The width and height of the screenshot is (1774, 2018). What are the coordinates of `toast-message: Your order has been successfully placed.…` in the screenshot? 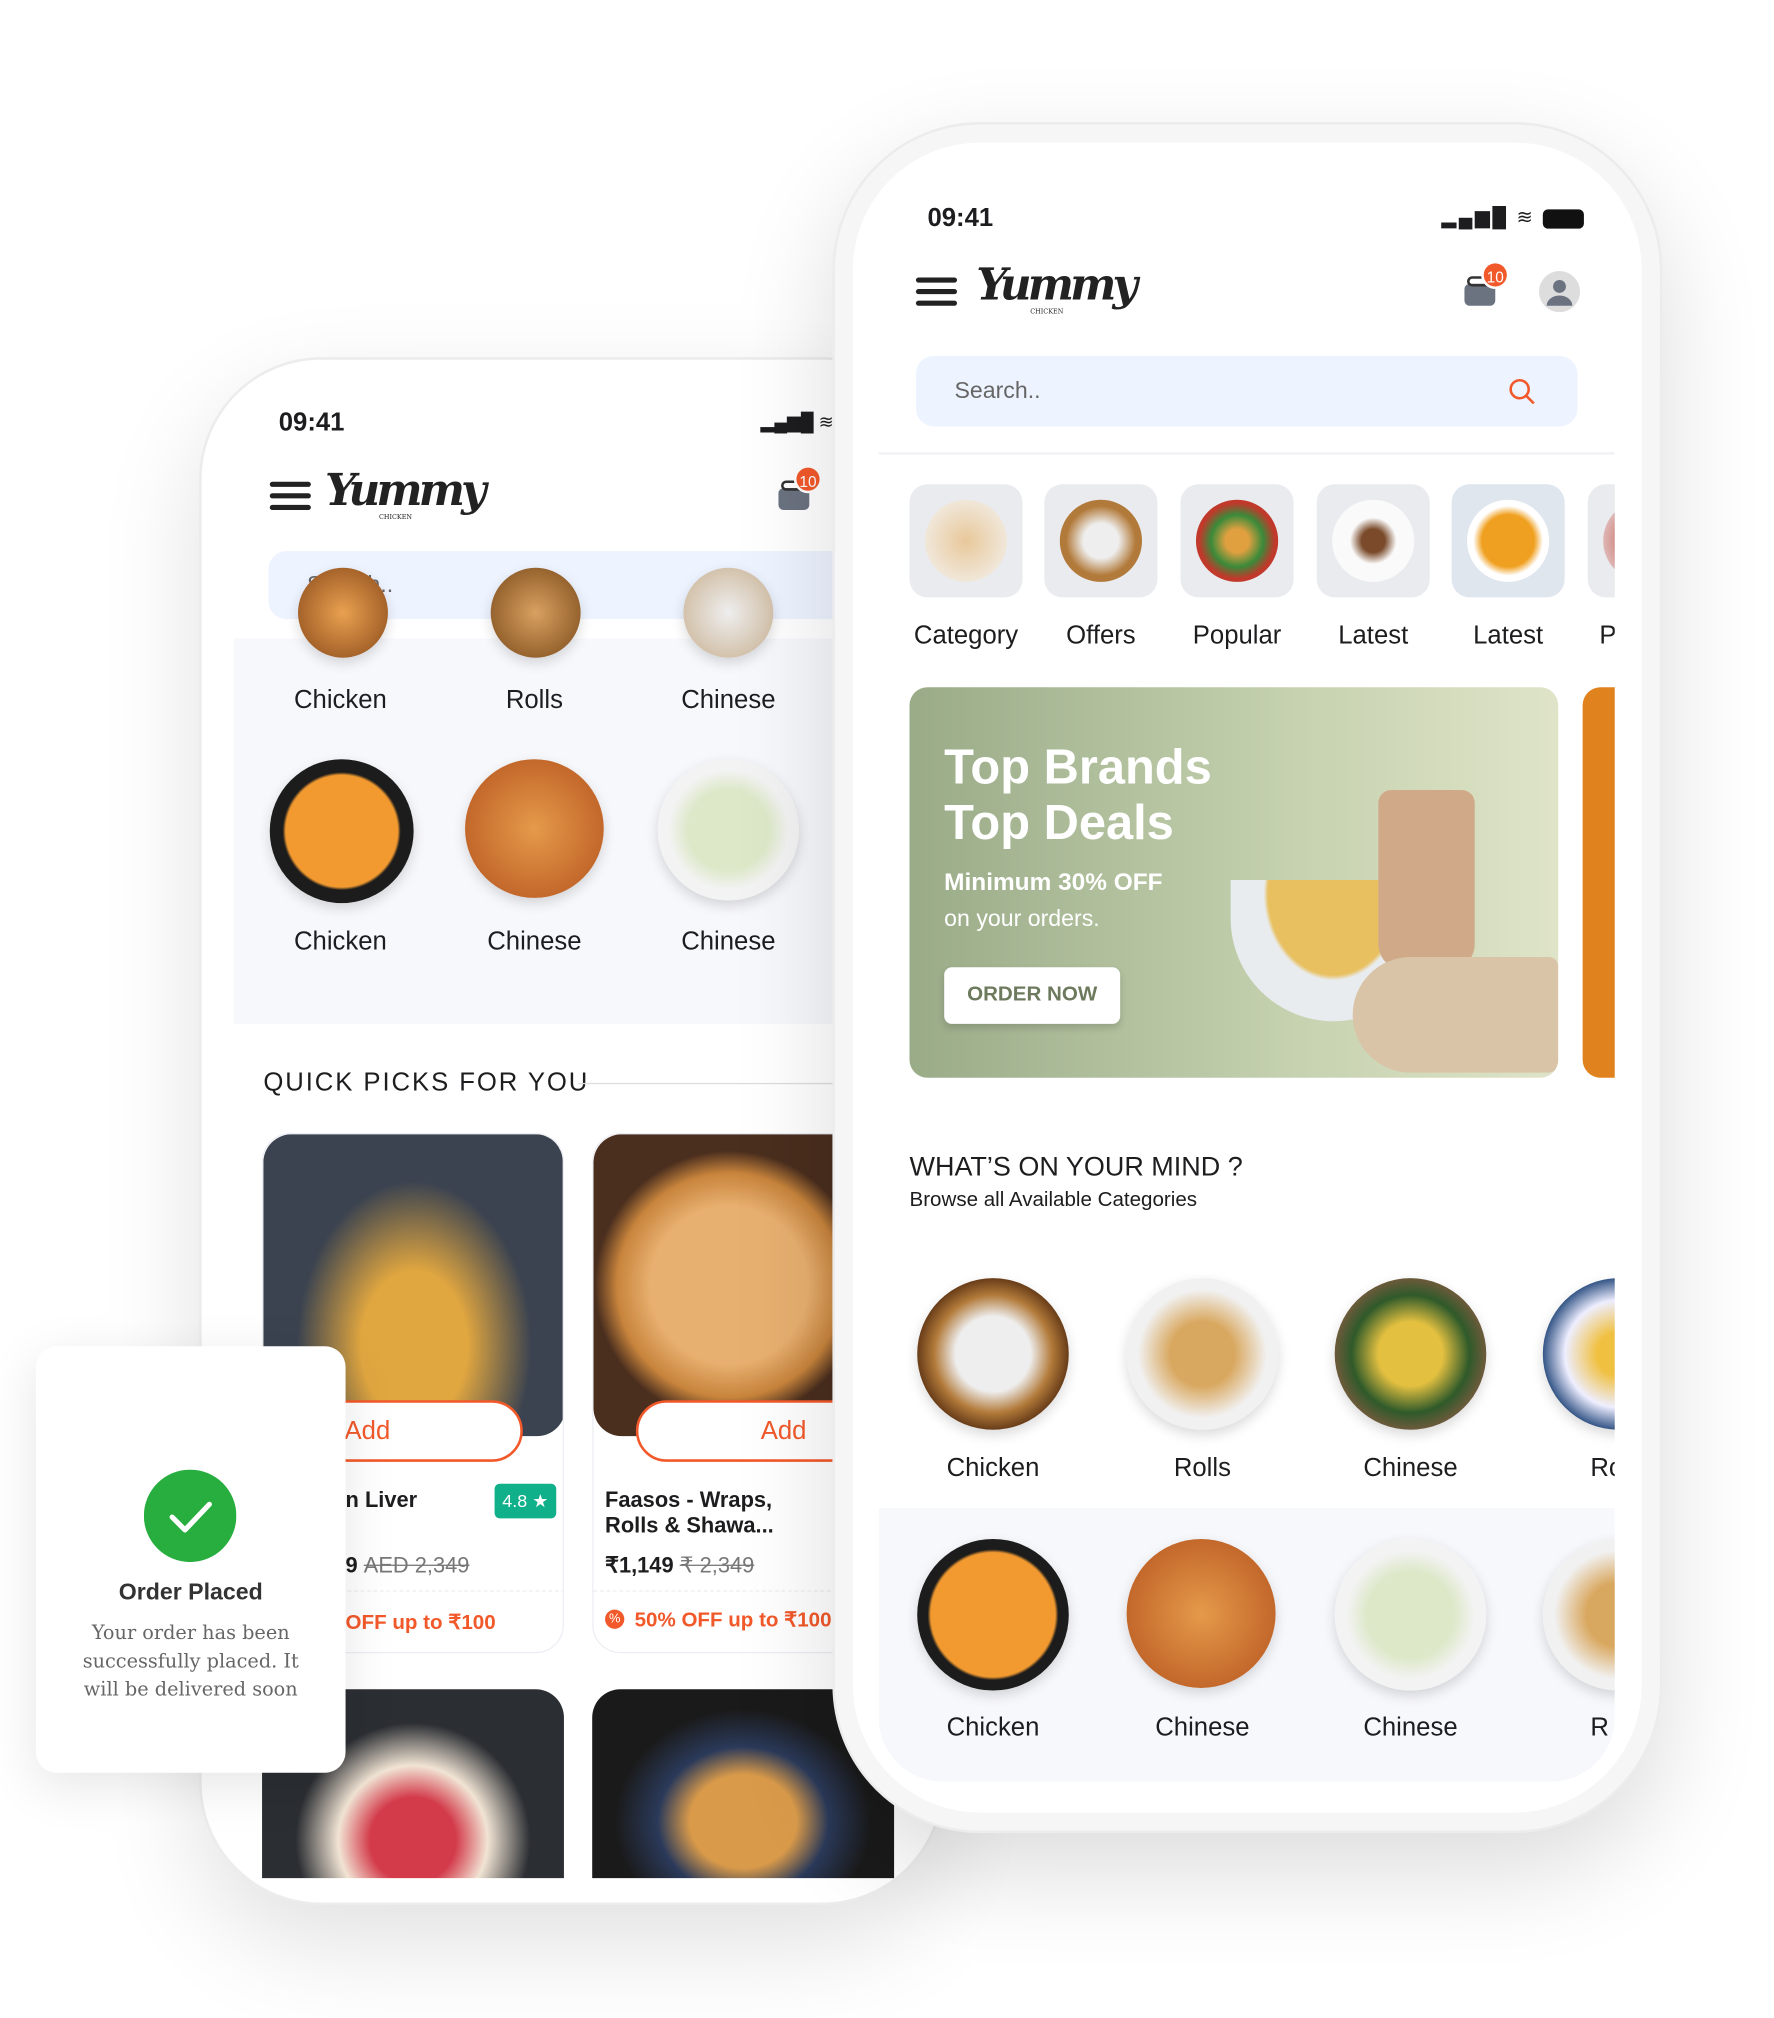 It's located at (190, 1661).